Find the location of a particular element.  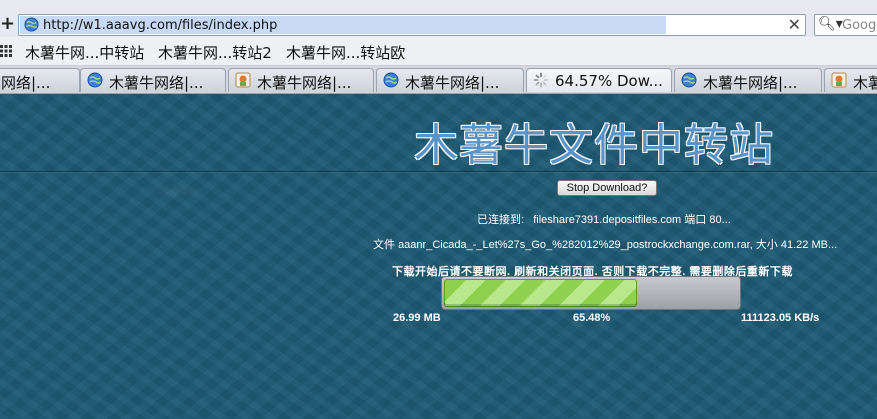

progress-percent: 65.48% is located at coordinates (592, 318).